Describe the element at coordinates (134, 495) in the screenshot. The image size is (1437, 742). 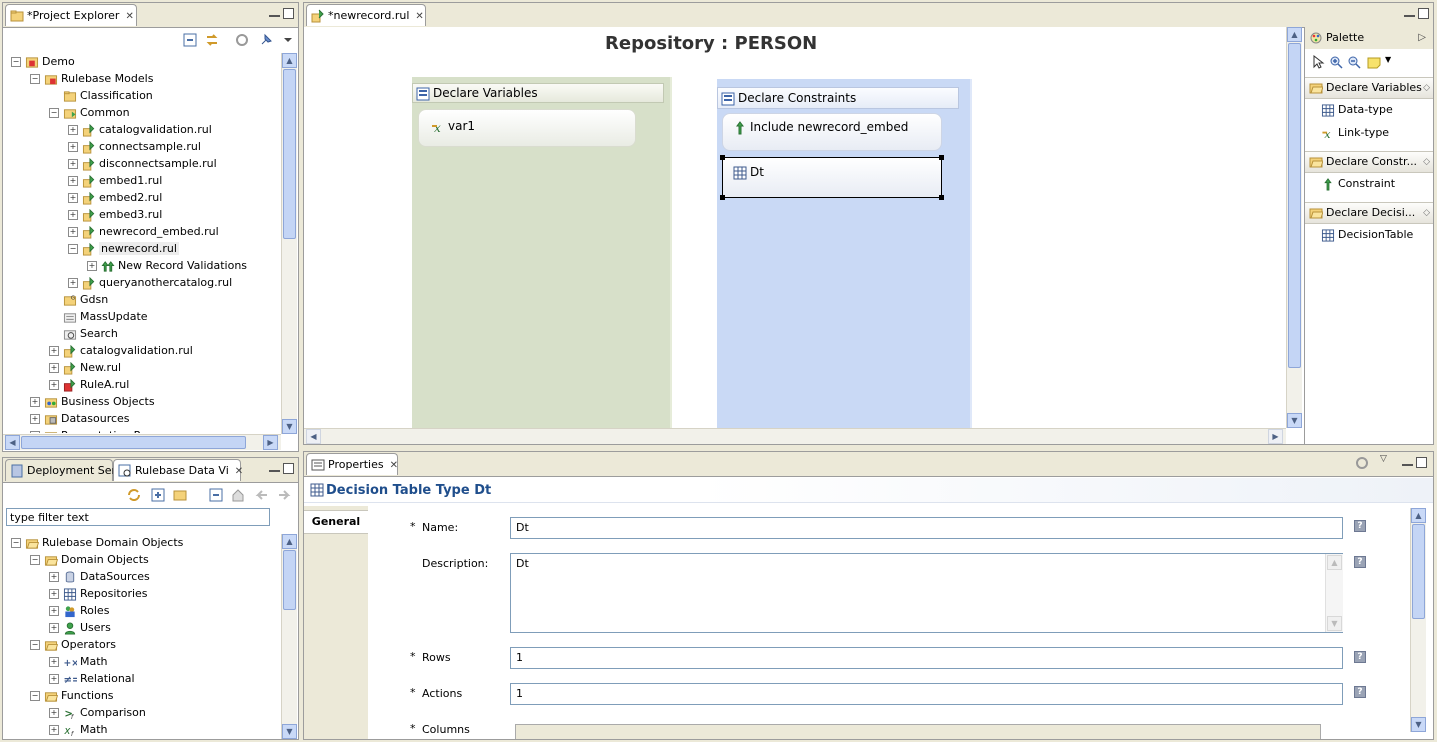
I see `refresh-icon` at that location.